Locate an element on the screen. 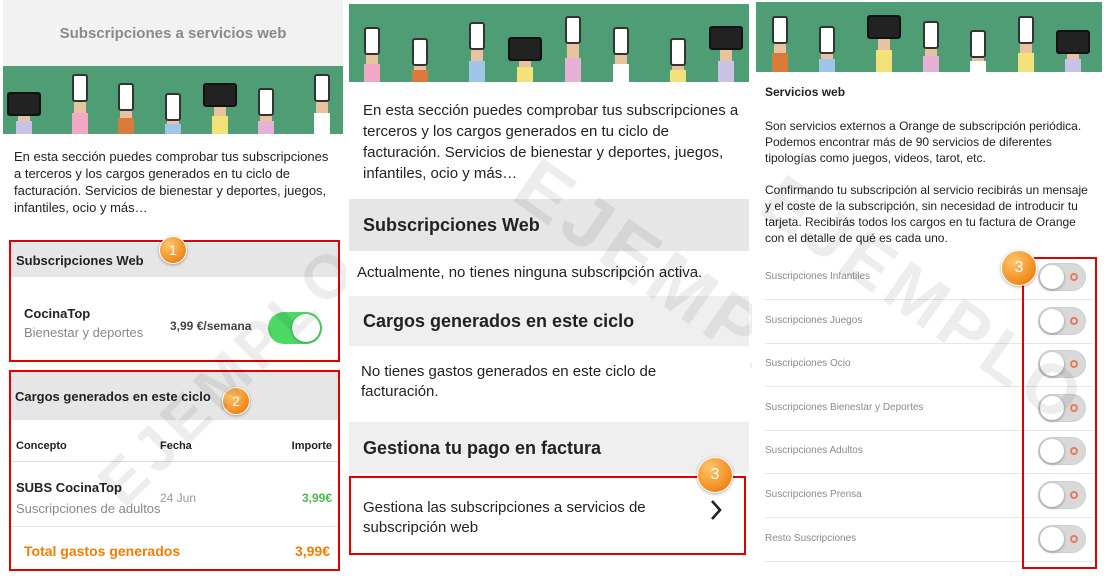  step-badge: 3 is located at coordinates (715, 475).